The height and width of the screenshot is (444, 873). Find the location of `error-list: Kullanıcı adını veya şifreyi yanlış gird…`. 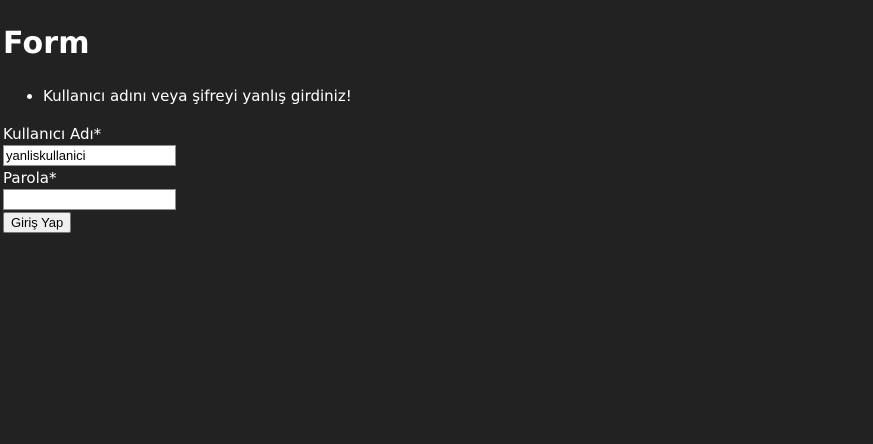

error-list: Kullanıcı adını veya şifreyi yanlış gird… is located at coordinates (177, 96).